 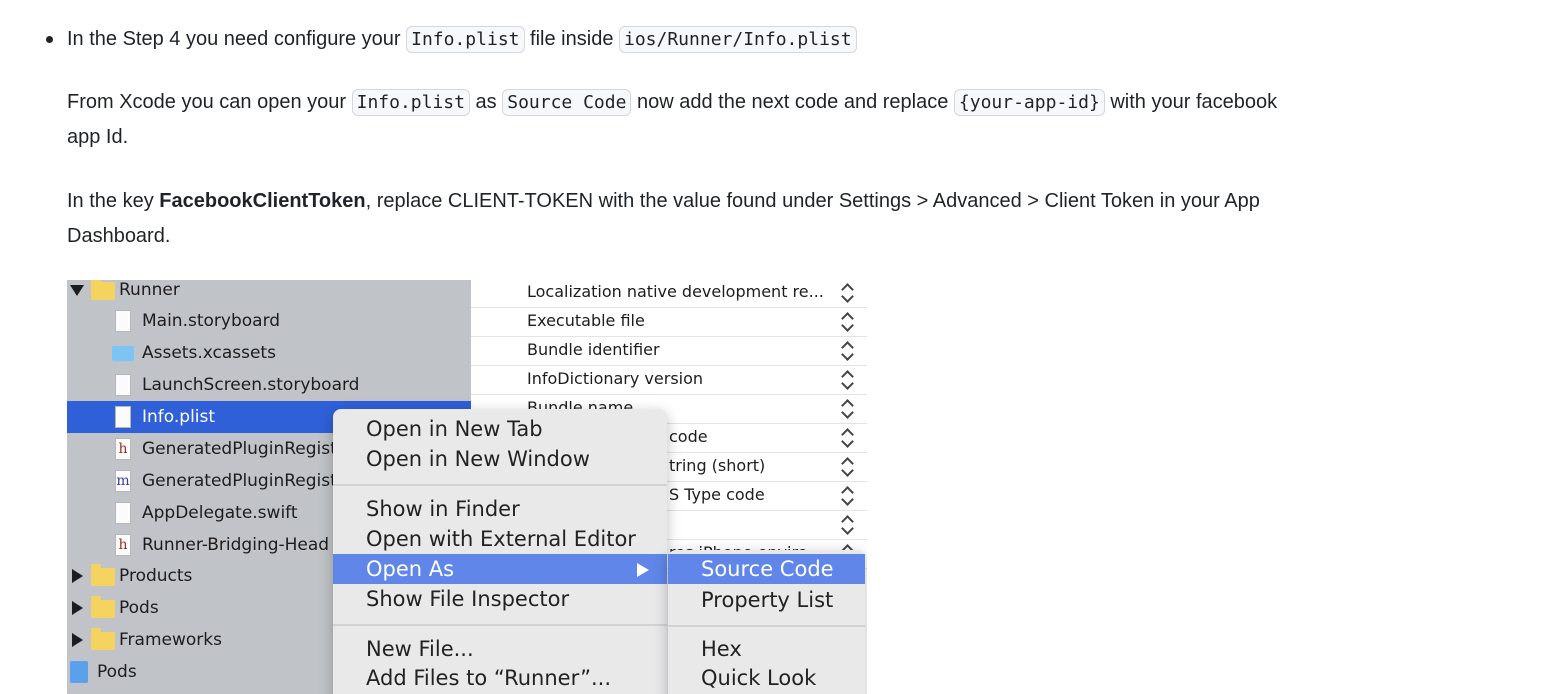 What do you see at coordinates (478, 459) in the screenshot?
I see `menu-item-label: Open in New Window` at bounding box center [478, 459].